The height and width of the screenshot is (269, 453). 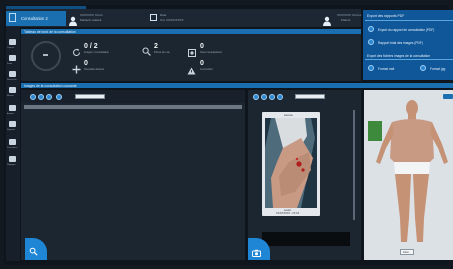 I want to click on format-jpg-icon, so click(x=423, y=68).